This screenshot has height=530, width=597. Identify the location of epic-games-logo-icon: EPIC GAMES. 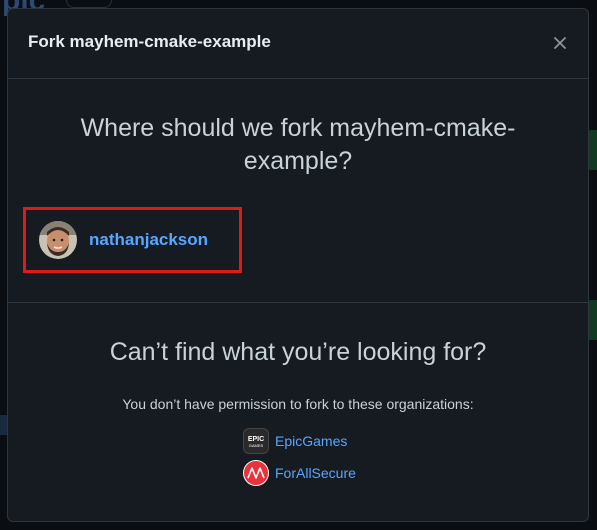
(256, 441).